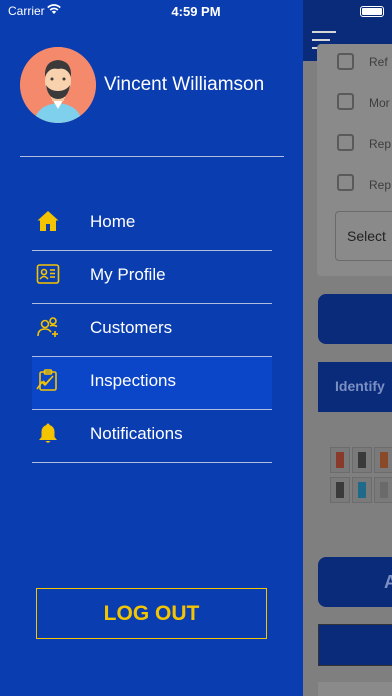 This screenshot has width=392, height=696. What do you see at coordinates (360, 386) in the screenshot?
I see `background-section-label: Identify` at bounding box center [360, 386].